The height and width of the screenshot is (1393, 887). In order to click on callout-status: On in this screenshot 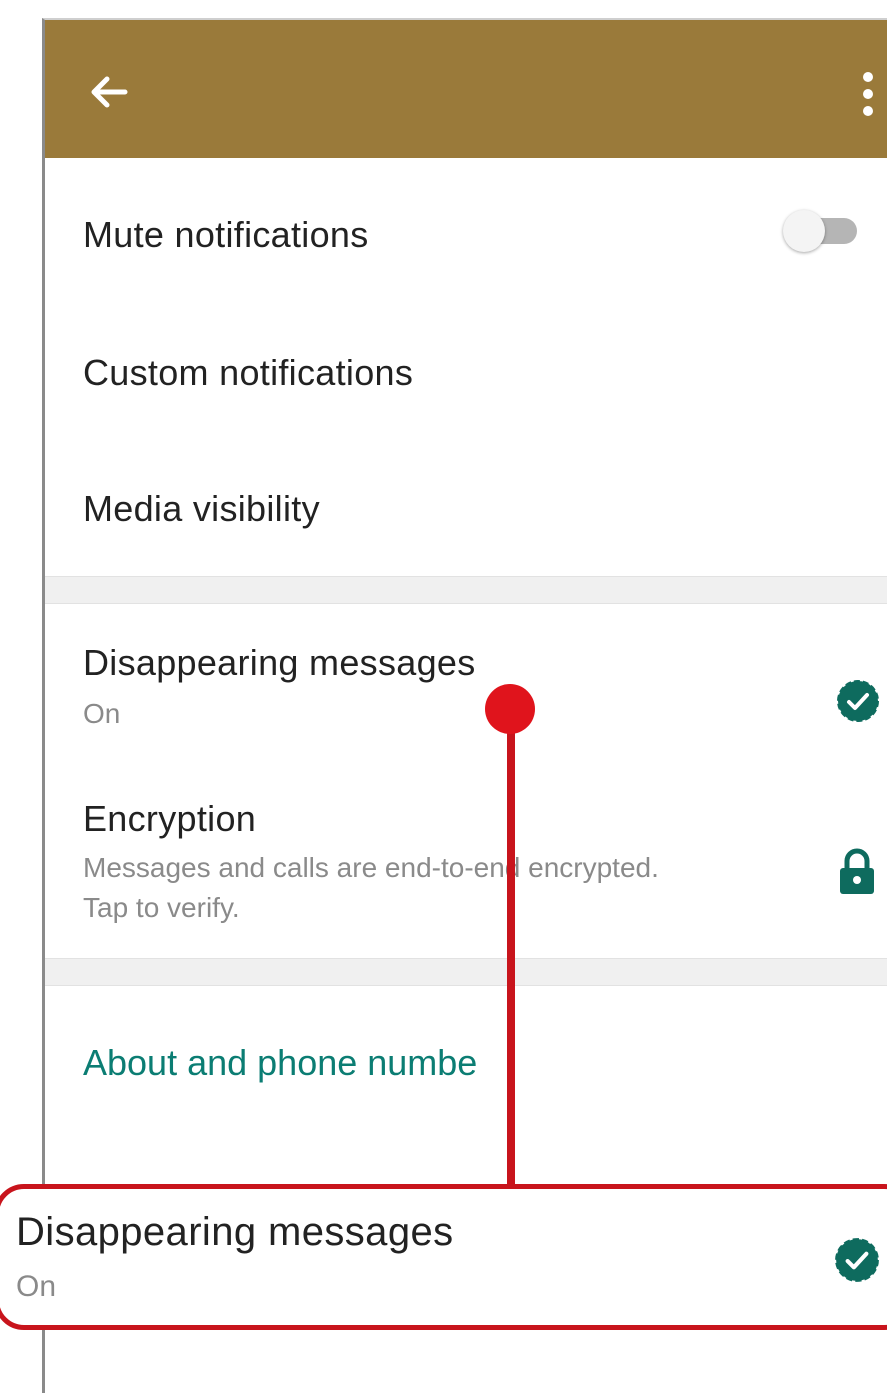, I will do `click(36, 1286)`.